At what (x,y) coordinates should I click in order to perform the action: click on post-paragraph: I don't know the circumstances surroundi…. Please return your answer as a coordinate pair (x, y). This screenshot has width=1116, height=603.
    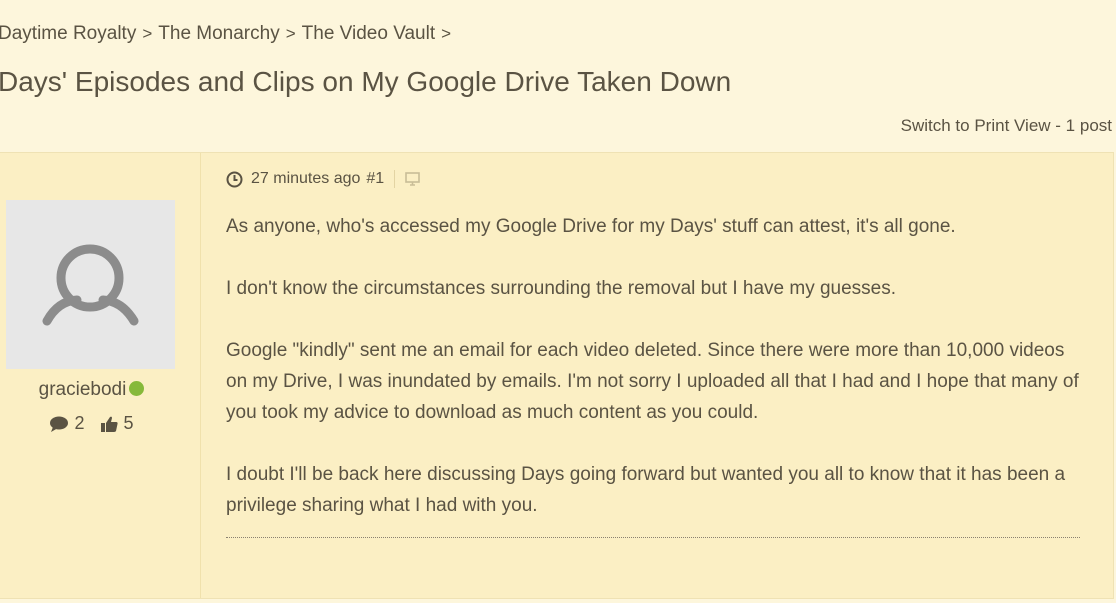
    Looking at the image, I should click on (561, 288).